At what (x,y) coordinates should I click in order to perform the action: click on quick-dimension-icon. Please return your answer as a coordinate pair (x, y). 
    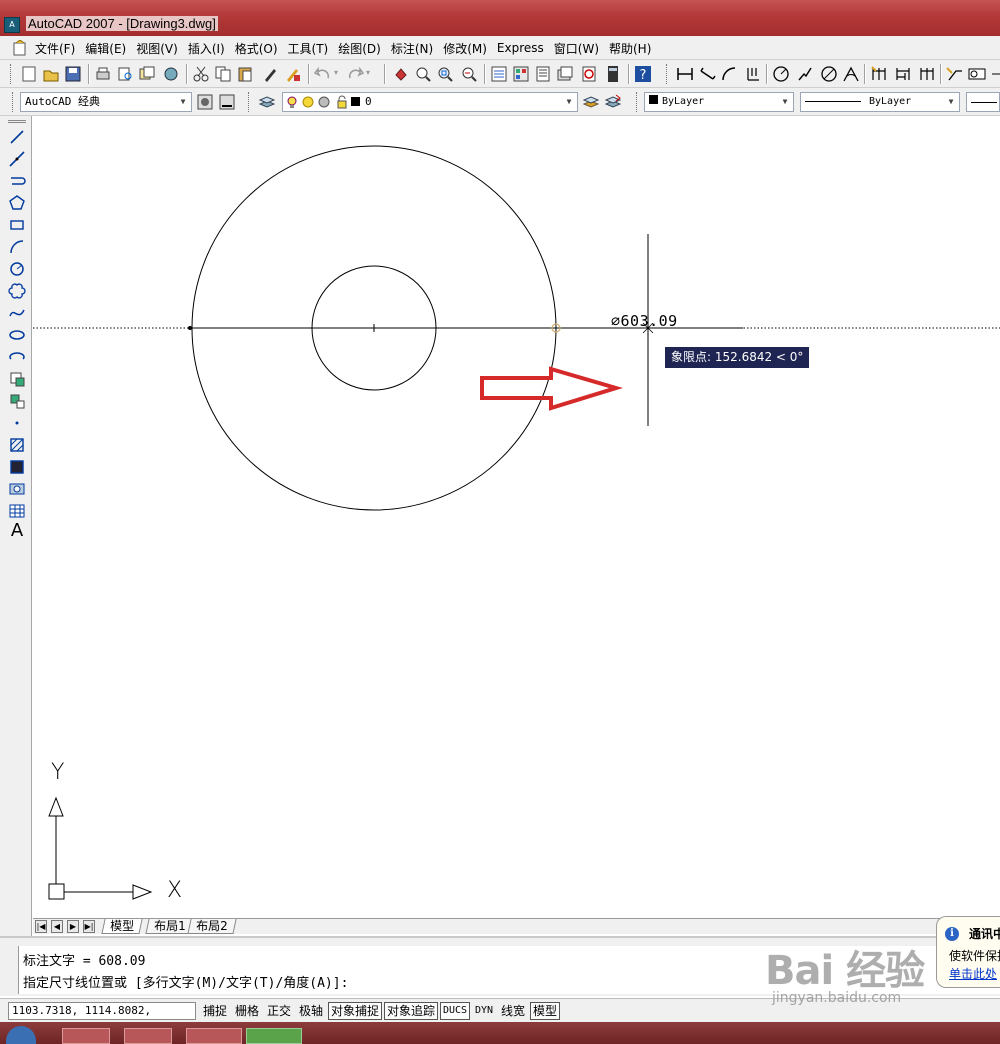
    Looking at the image, I should click on (879, 74).